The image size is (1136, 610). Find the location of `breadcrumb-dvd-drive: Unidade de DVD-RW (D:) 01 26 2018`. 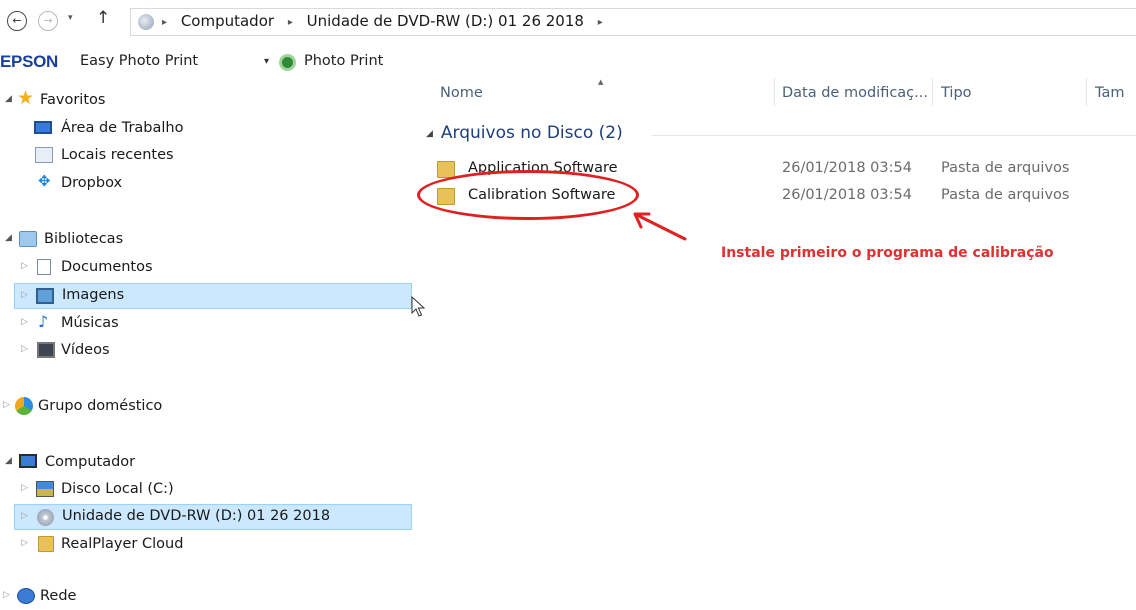

breadcrumb-dvd-drive: Unidade de DVD-RW (D:) 01 26 2018 is located at coordinates (445, 21).